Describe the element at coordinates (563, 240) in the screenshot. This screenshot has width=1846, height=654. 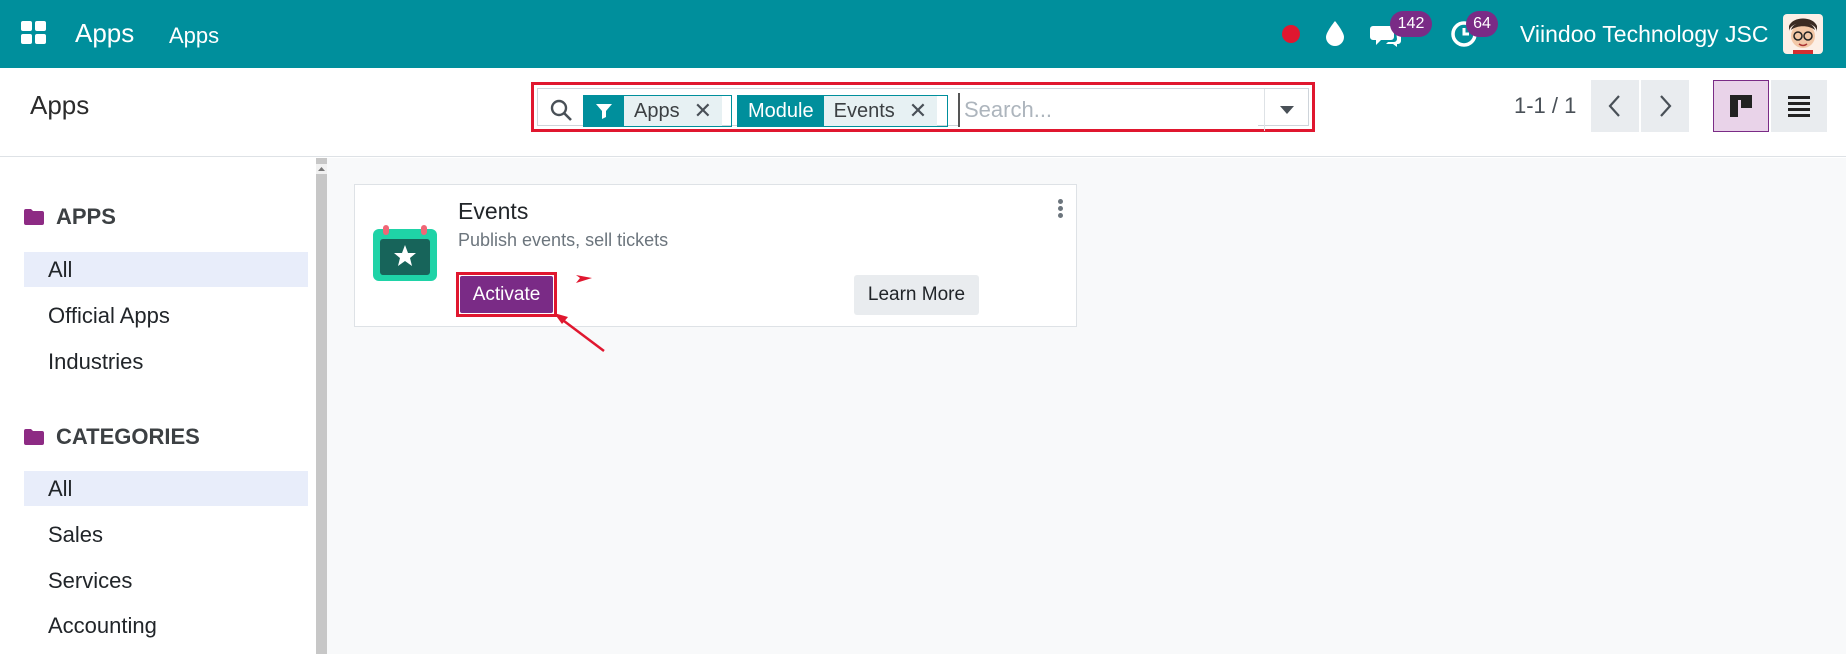
I see `app-card-description: Publish events, sell tickets` at that location.